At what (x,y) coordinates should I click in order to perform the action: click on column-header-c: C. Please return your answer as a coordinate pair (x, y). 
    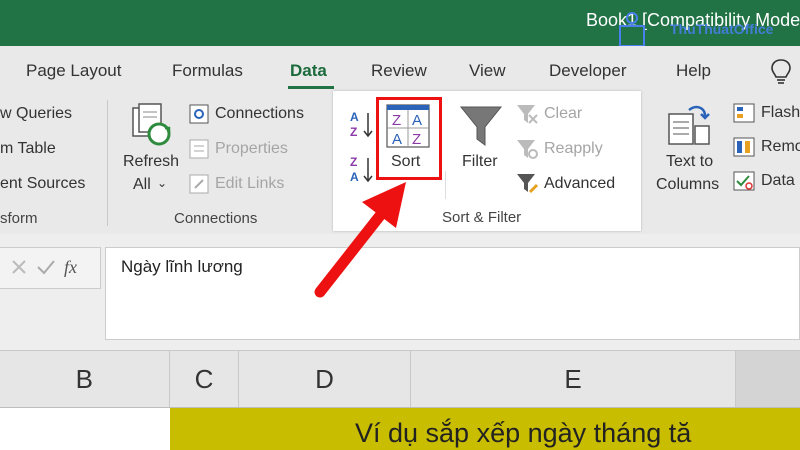
    Looking at the image, I should click on (204, 379).